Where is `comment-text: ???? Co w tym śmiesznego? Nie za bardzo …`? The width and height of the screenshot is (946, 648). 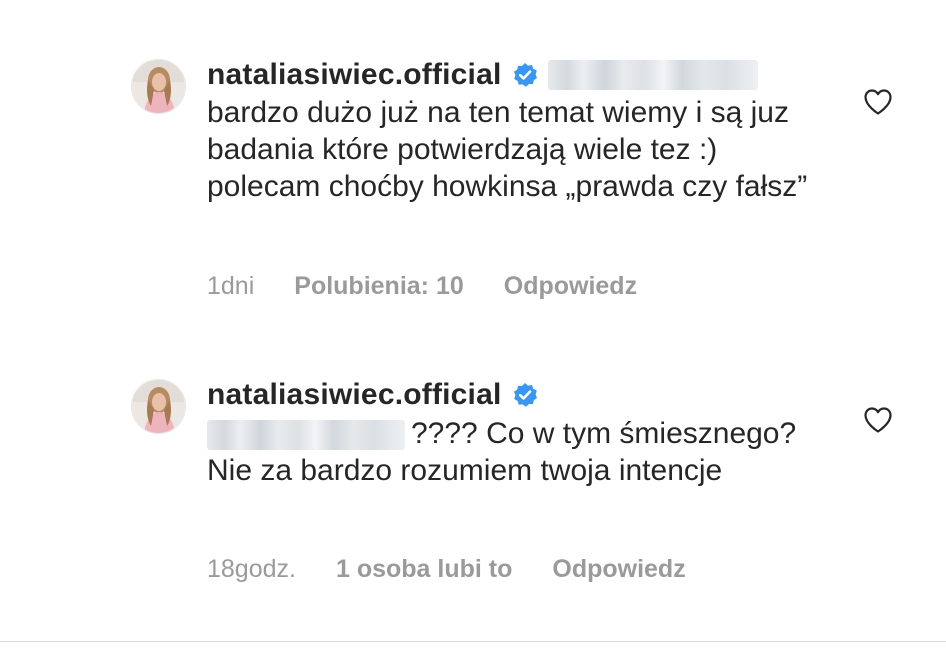
comment-text: ???? Co w tym śmiesznego? Nie za bardzo … is located at coordinates (517, 452).